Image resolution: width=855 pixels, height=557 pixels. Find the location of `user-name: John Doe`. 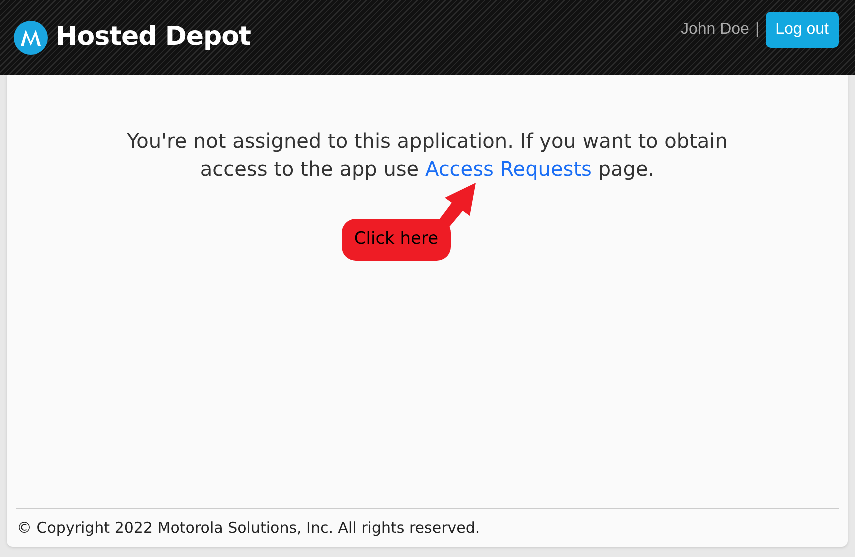

user-name: John Doe is located at coordinates (715, 30).